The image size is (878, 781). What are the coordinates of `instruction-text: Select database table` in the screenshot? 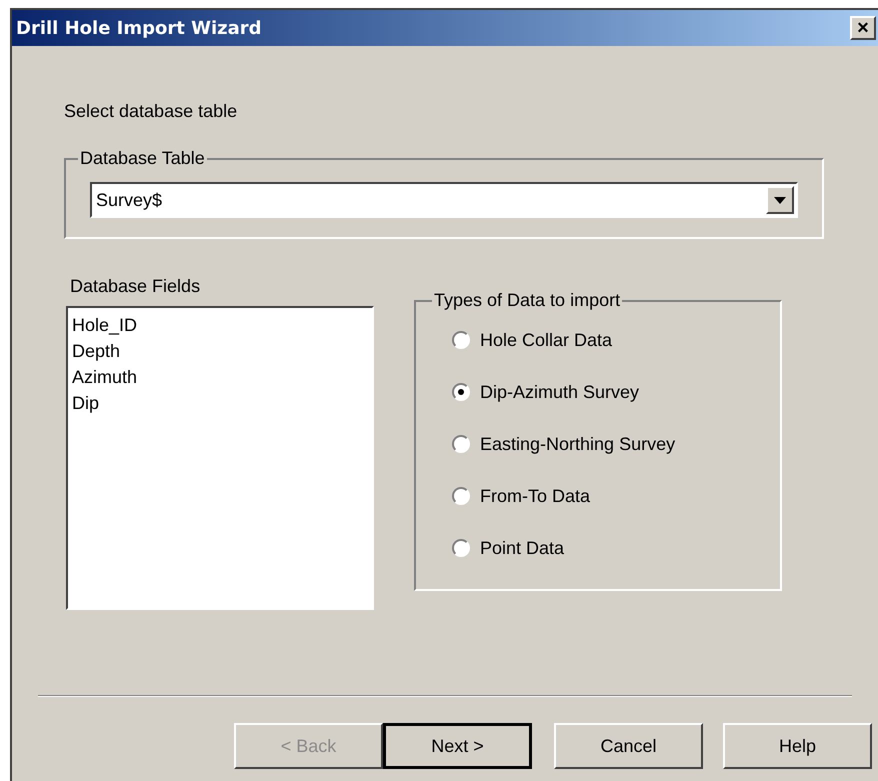 It's located at (151, 111).